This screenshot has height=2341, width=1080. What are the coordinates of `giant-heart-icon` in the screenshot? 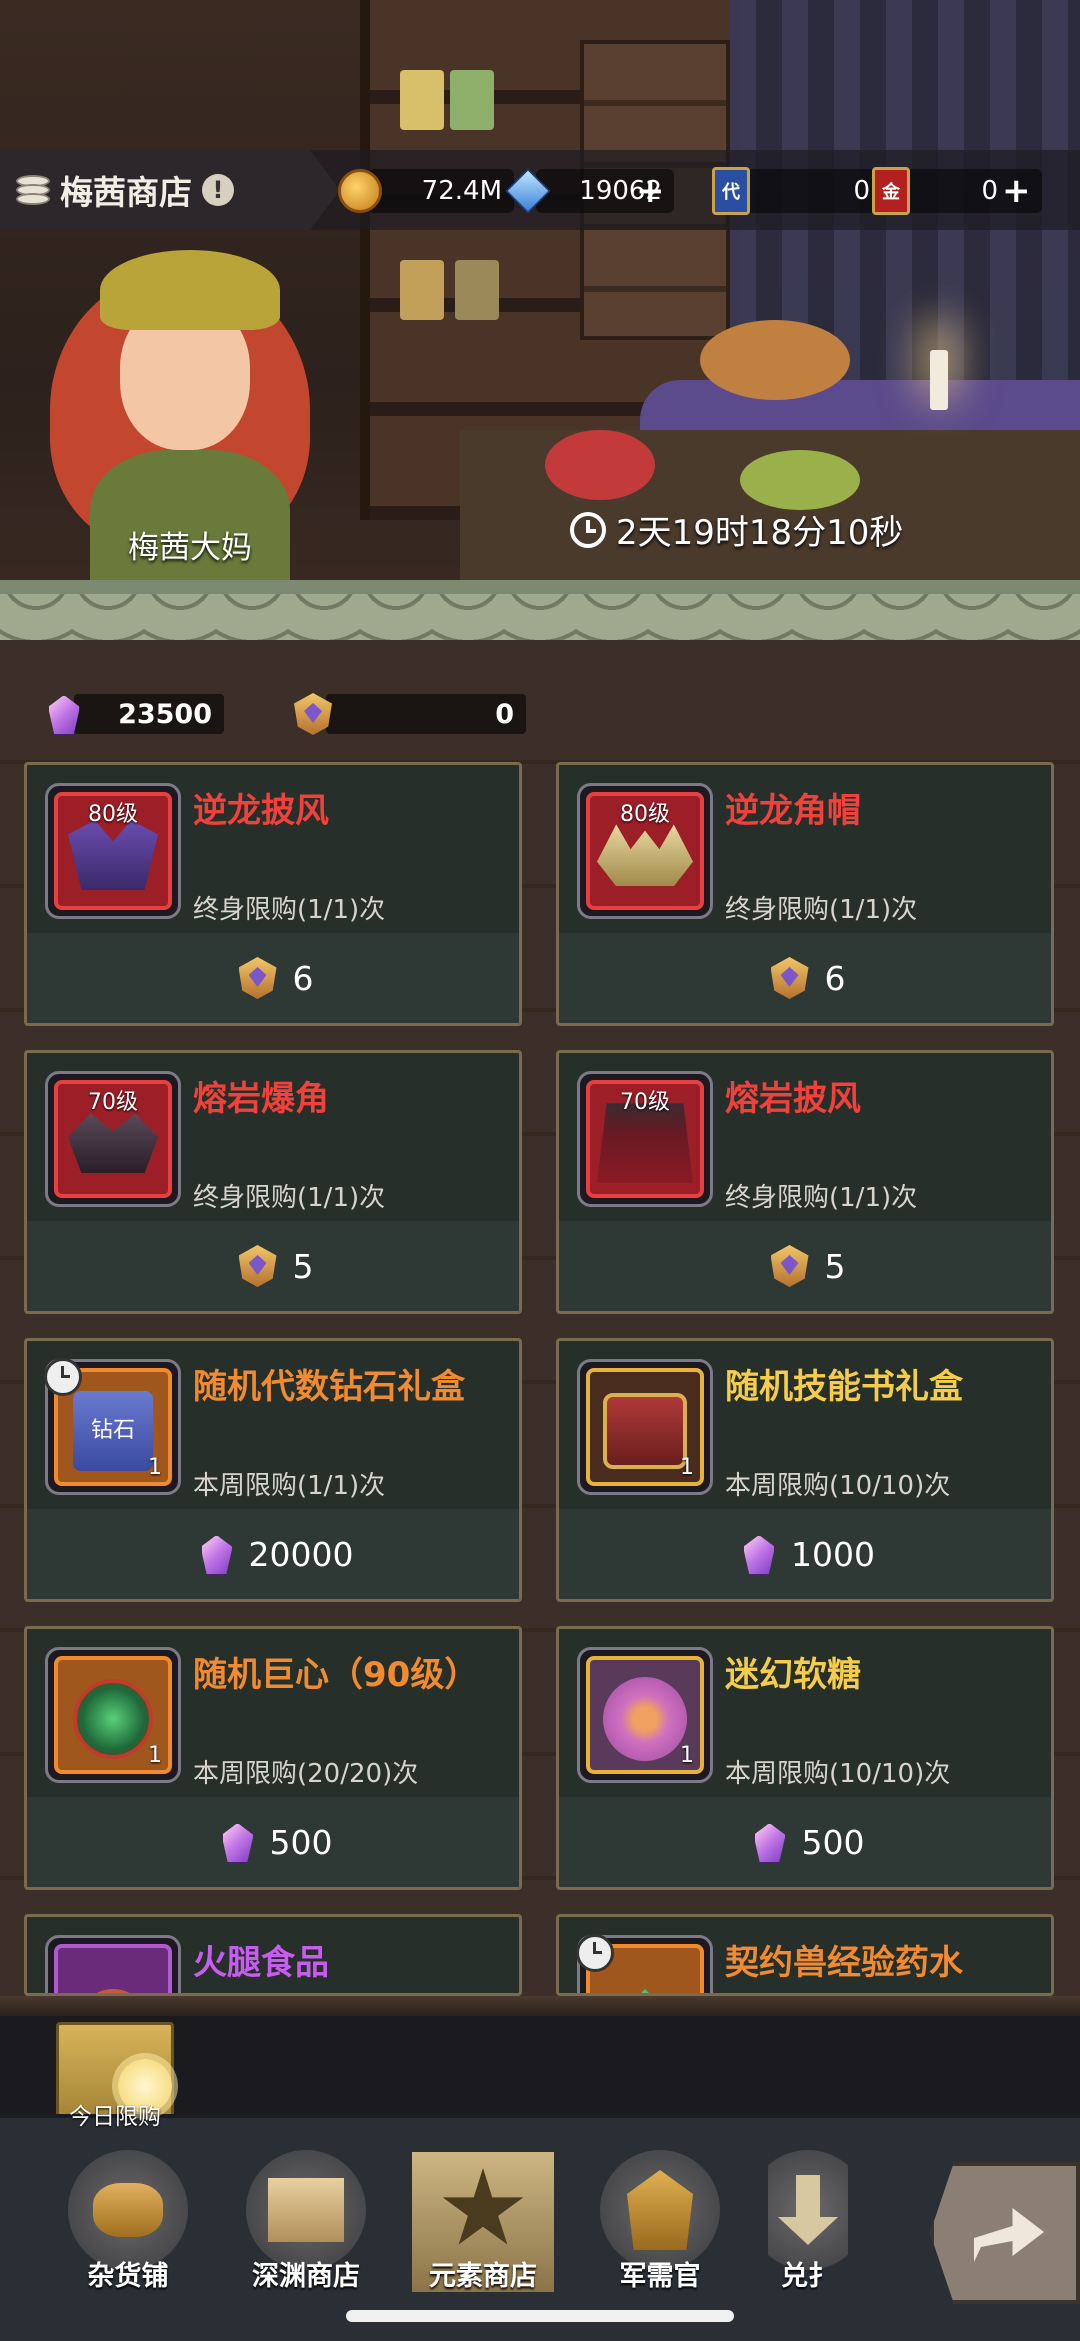 It's located at (113, 1719).